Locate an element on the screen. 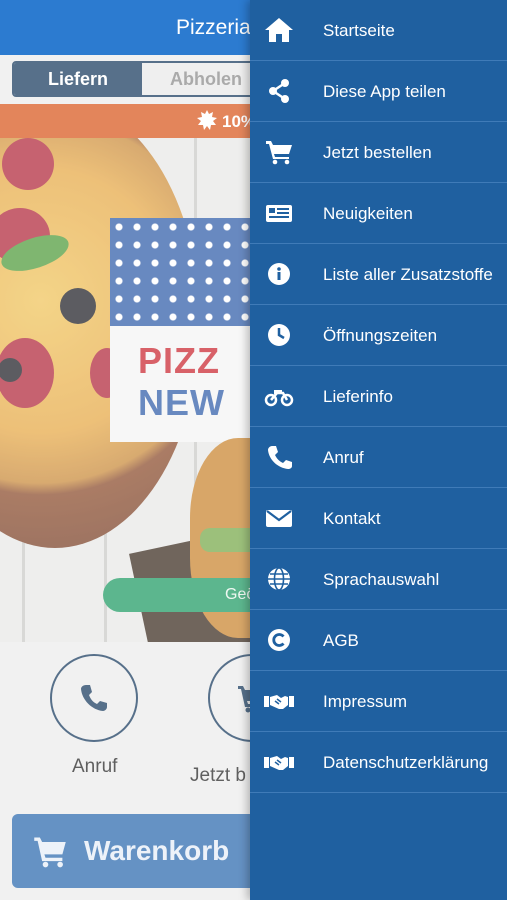 The image size is (507, 900). menu-item-share-app: Diese App teilen is located at coordinates (378, 91).